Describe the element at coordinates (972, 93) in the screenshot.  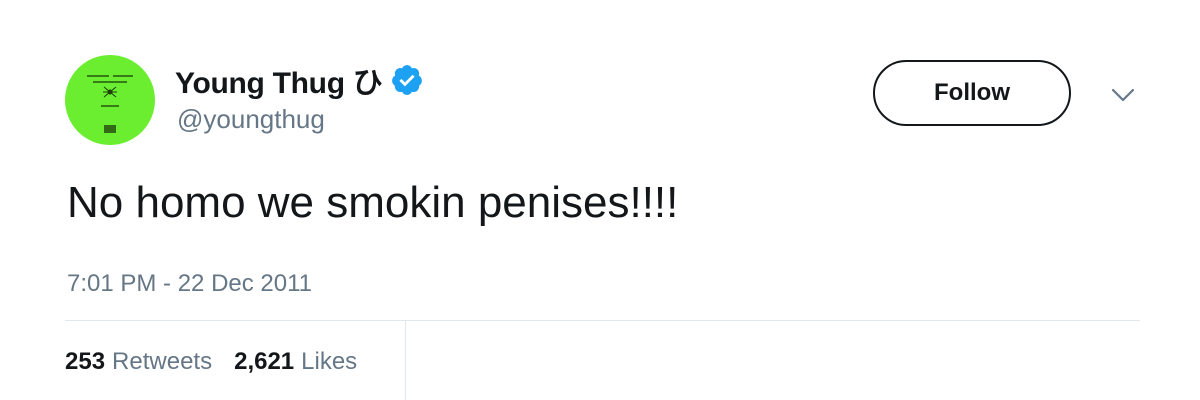
I see `follow-button: Follow` at that location.